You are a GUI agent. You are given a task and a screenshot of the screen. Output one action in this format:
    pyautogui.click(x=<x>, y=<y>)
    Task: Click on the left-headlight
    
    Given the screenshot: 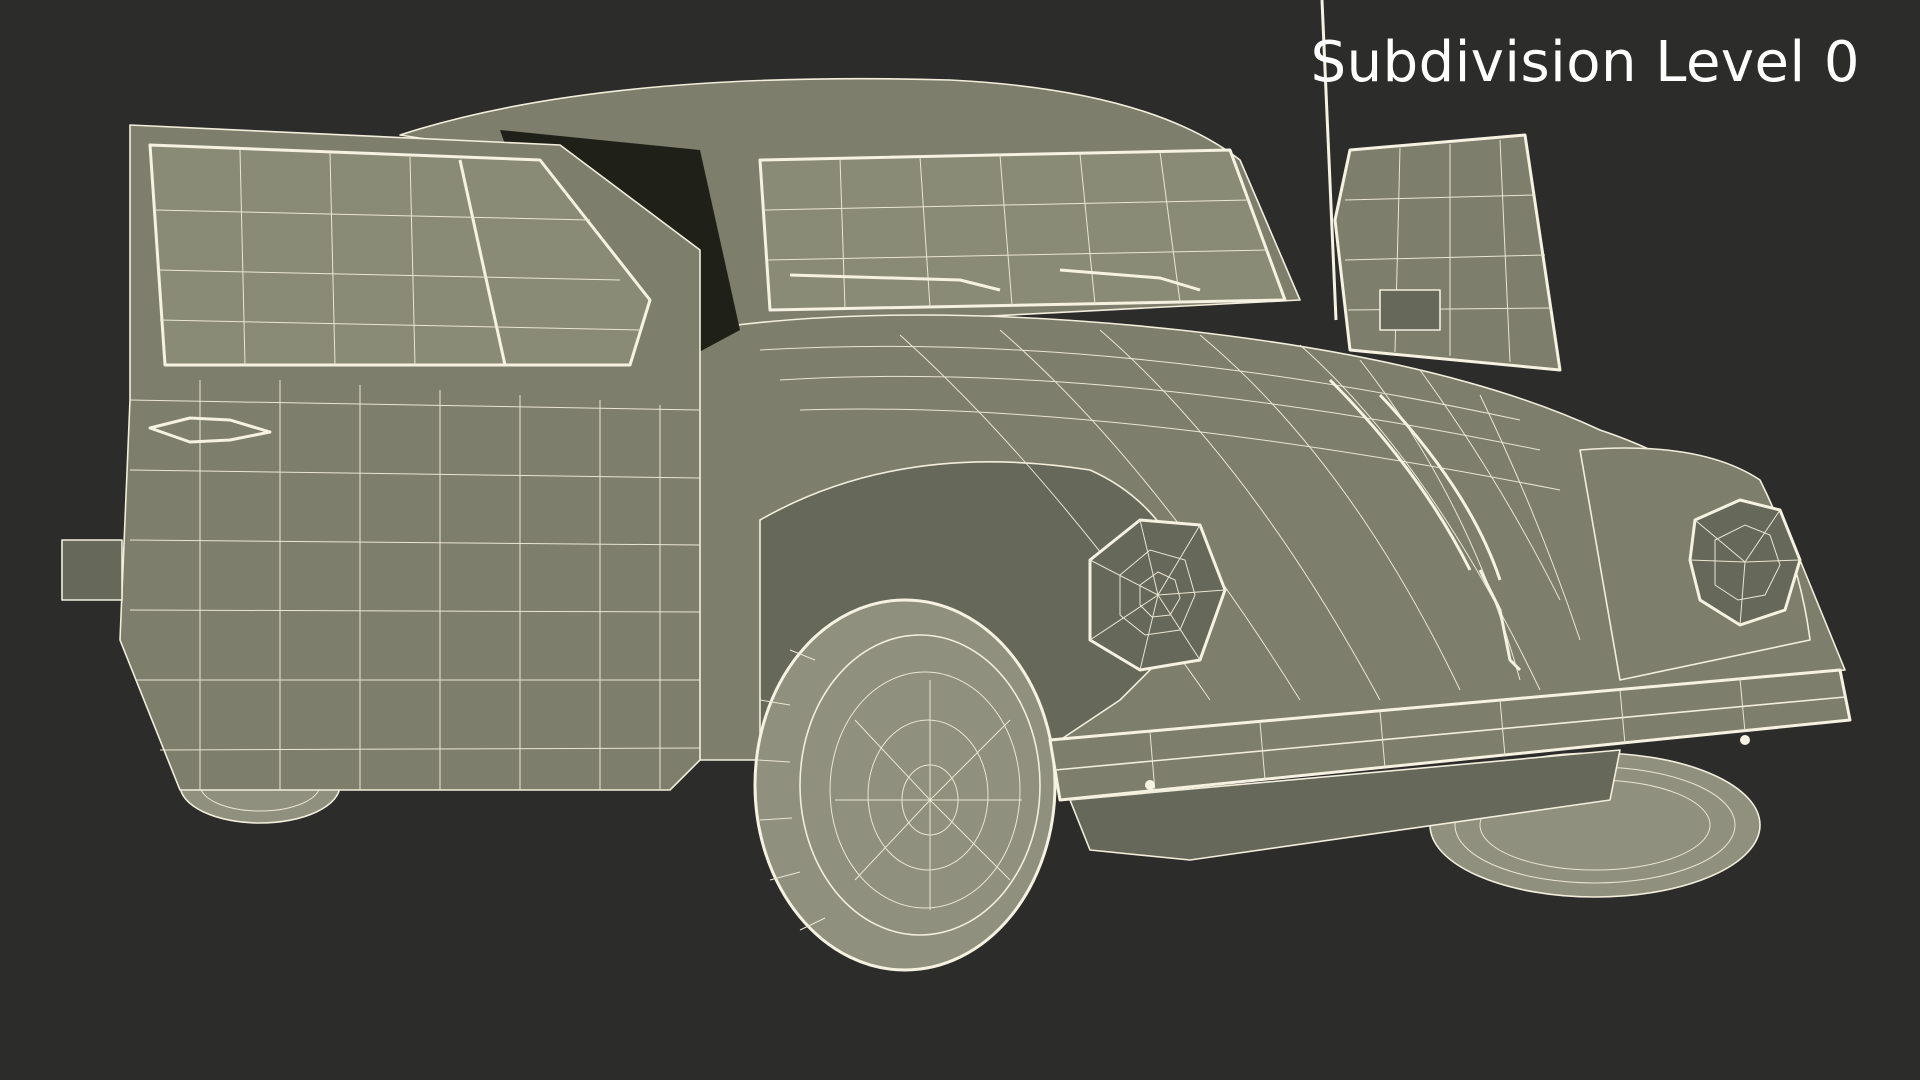 What is the action you would take?
    pyautogui.click(x=1157, y=595)
    